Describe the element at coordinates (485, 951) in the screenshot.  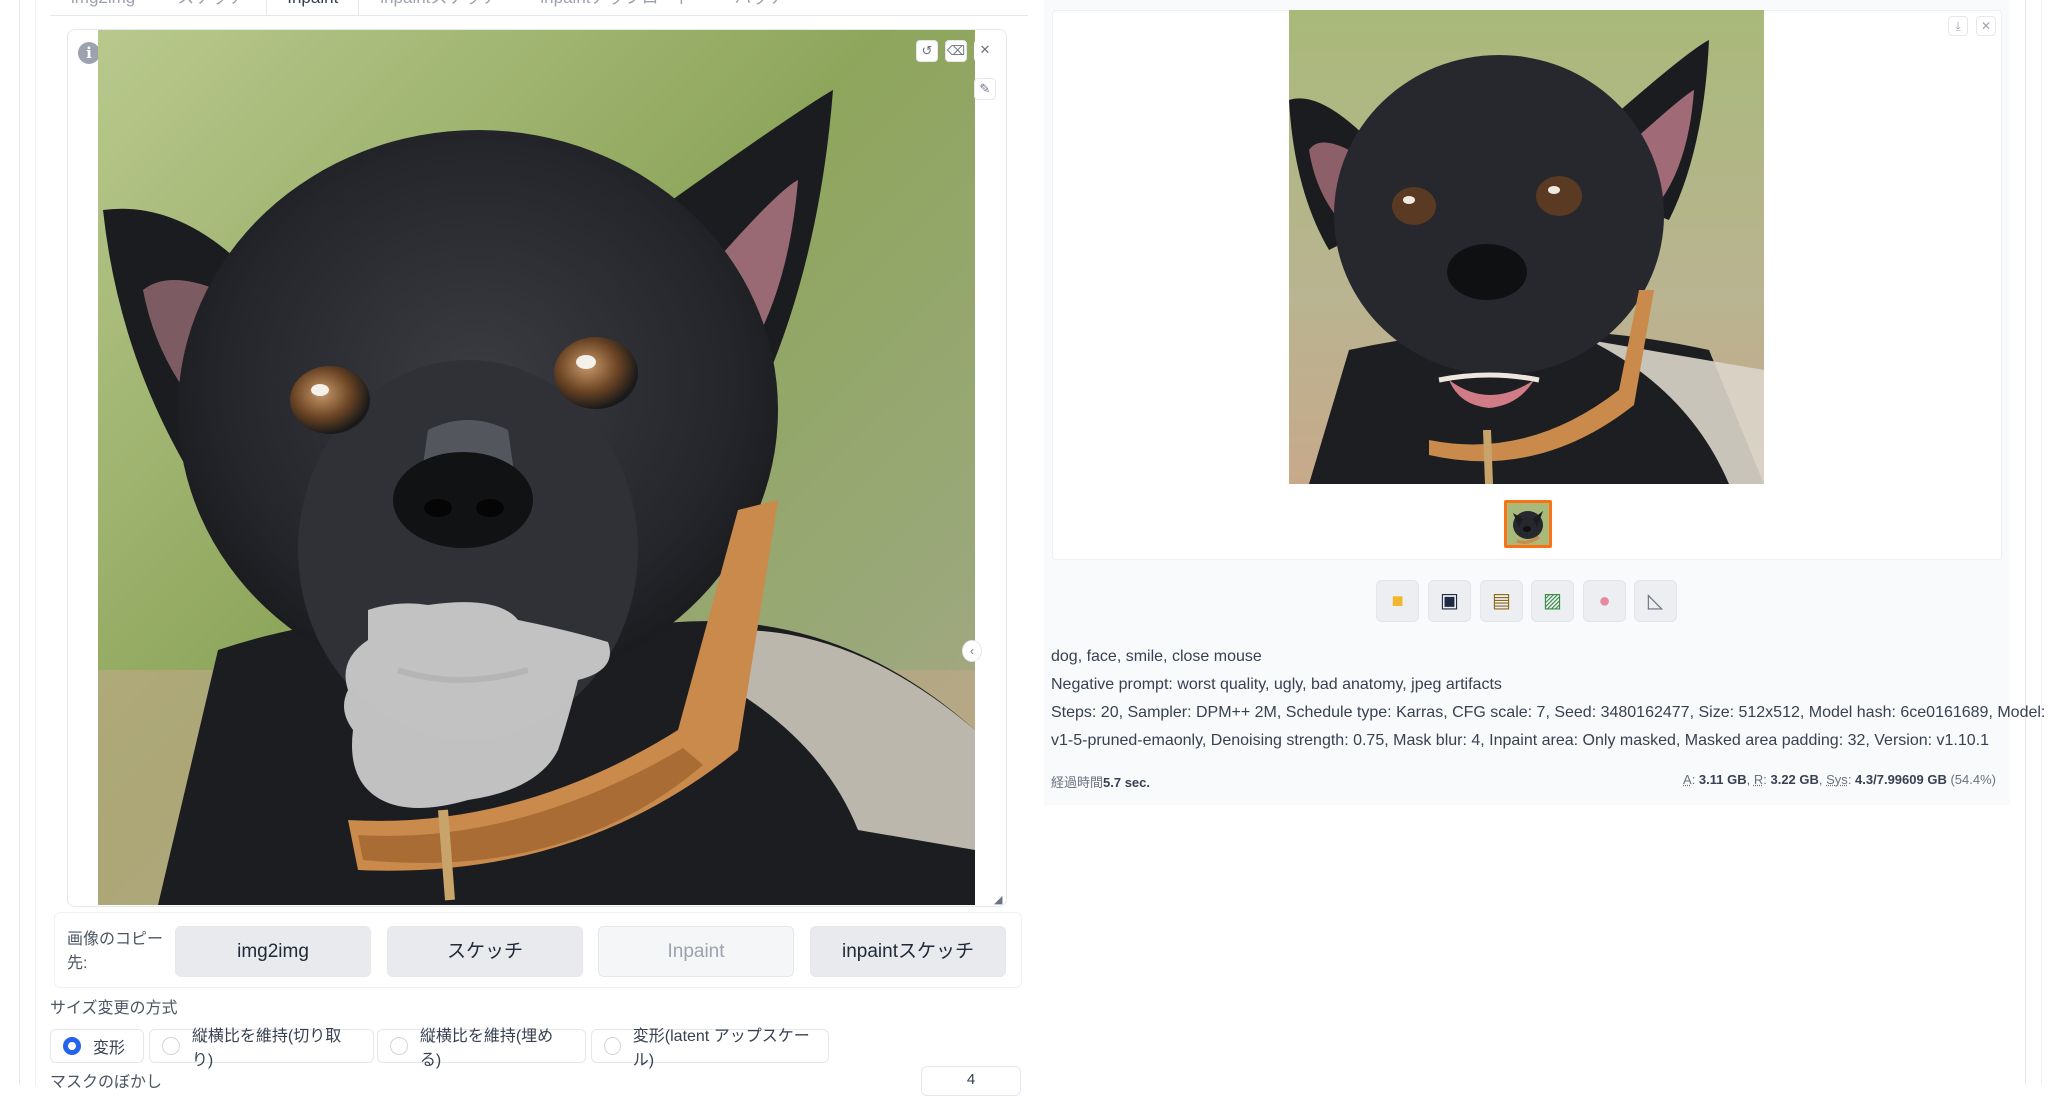
I see `copy-to-sketch-button: スケッチ` at that location.